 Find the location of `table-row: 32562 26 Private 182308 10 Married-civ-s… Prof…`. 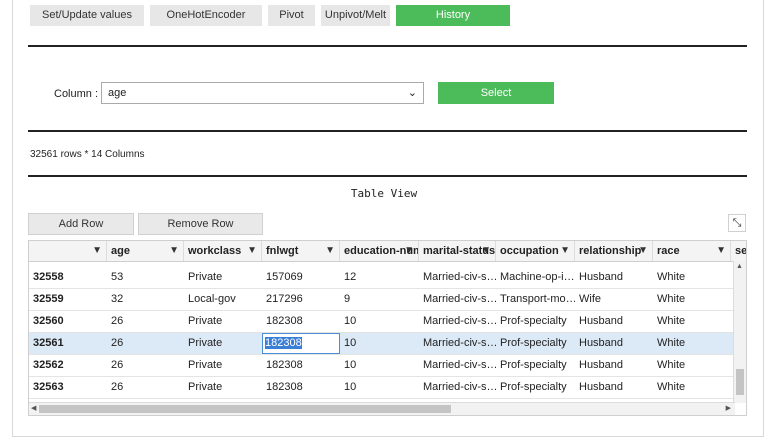

table-row: 32562 26 Private 182308 10 Married-civ-s… Prof… is located at coordinates (382, 366).